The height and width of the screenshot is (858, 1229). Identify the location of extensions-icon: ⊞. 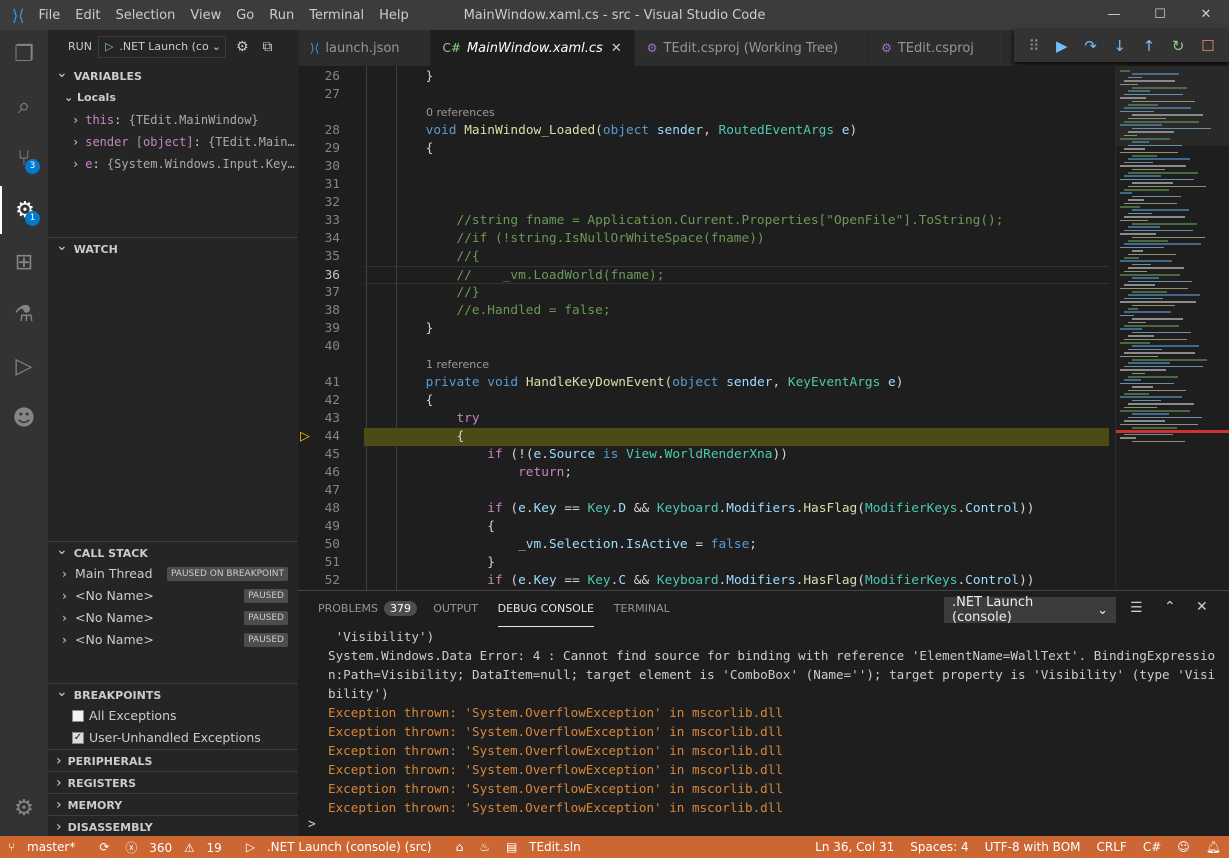
(24, 262).